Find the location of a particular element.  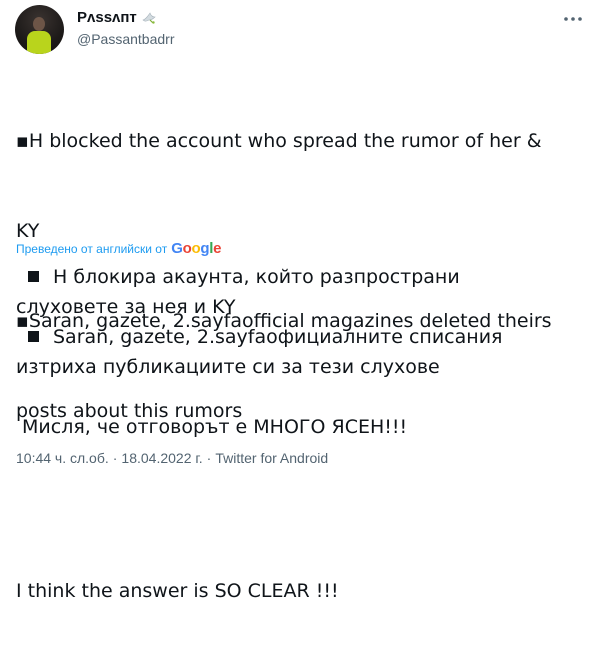

avatar-jacket is located at coordinates (39, 42).